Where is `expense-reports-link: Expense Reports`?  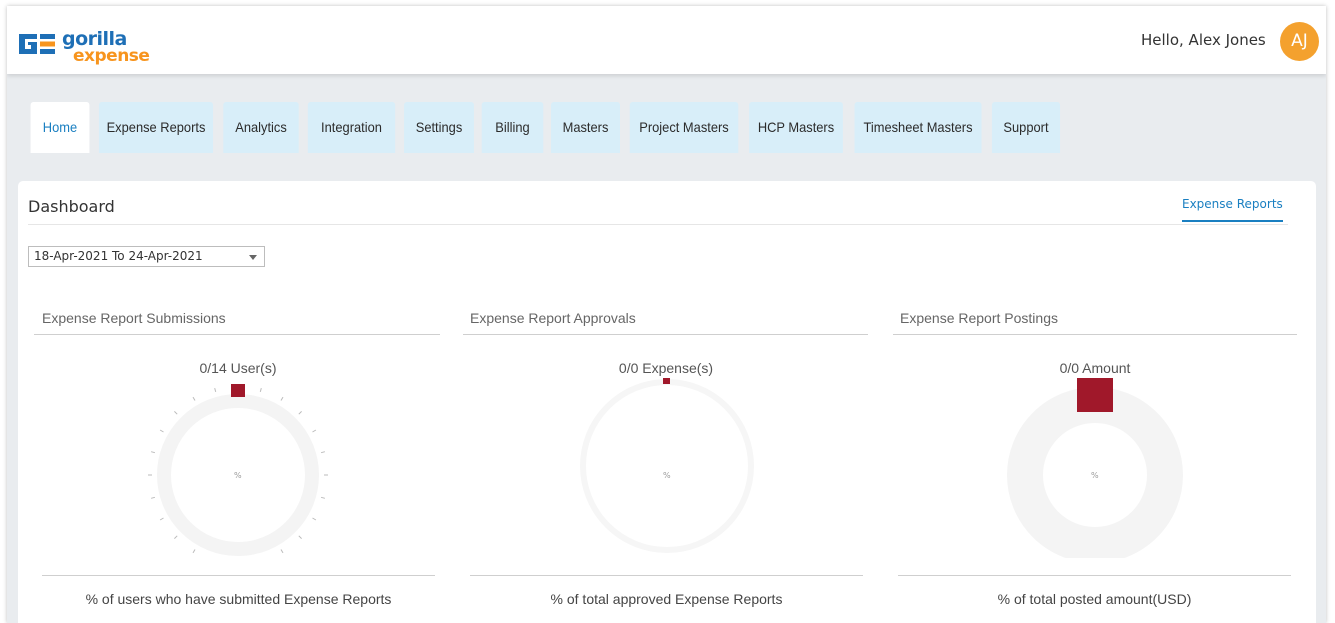 expense-reports-link: Expense Reports is located at coordinates (1232, 209).